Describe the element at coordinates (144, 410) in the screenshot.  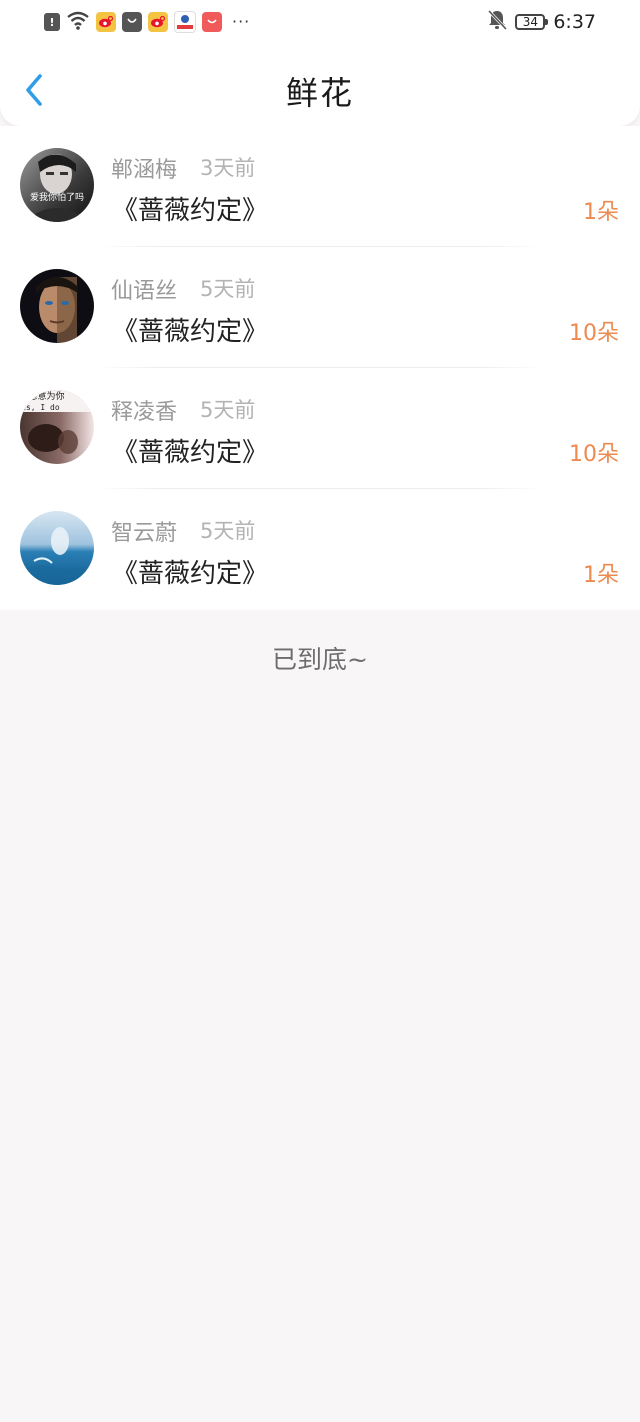
I see `user-name: 释凌香` at that location.